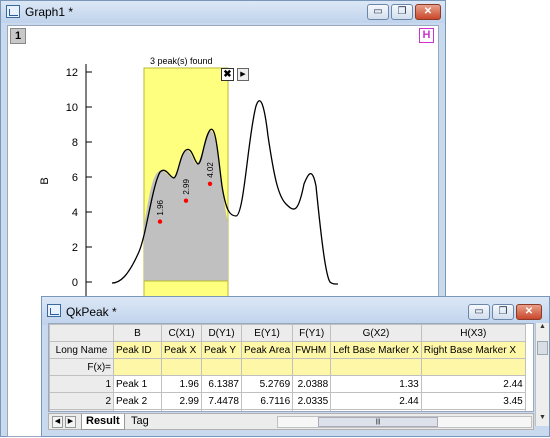 The image size is (550, 438). What do you see at coordinates (75, 283) in the screenshot?
I see `y-tick-label: 0` at bounding box center [75, 283].